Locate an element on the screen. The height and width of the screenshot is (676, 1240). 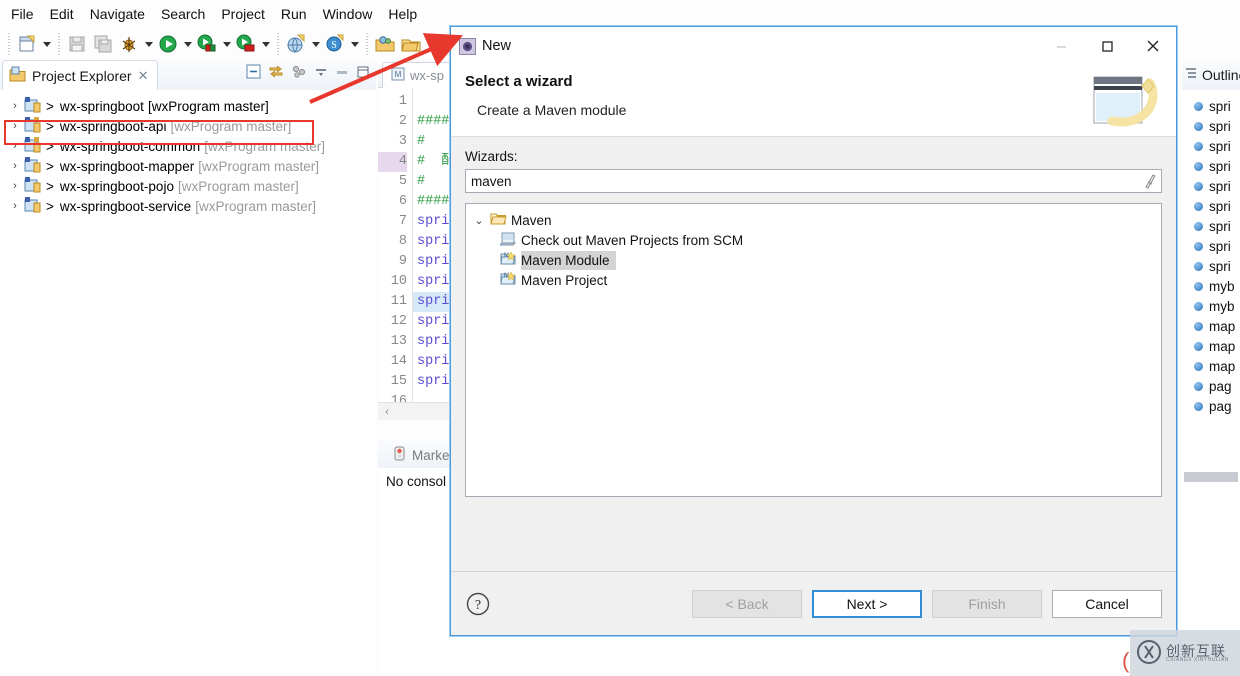
run-server-icon is located at coordinates (207, 44).